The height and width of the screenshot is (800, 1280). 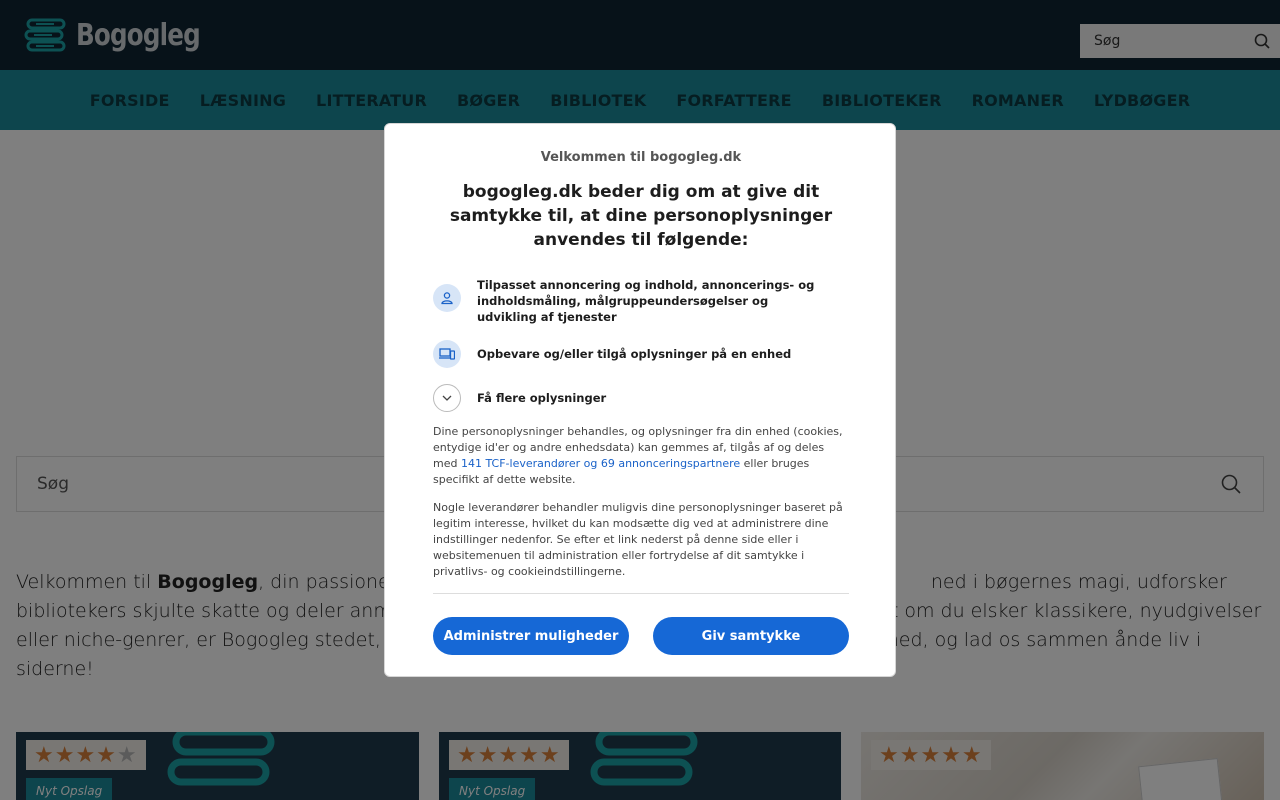 What do you see at coordinates (641, 157) in the screenshot?
I see `consent-welcome: Velkommen til bogogleg.dk` at bounding box center [641, 157].